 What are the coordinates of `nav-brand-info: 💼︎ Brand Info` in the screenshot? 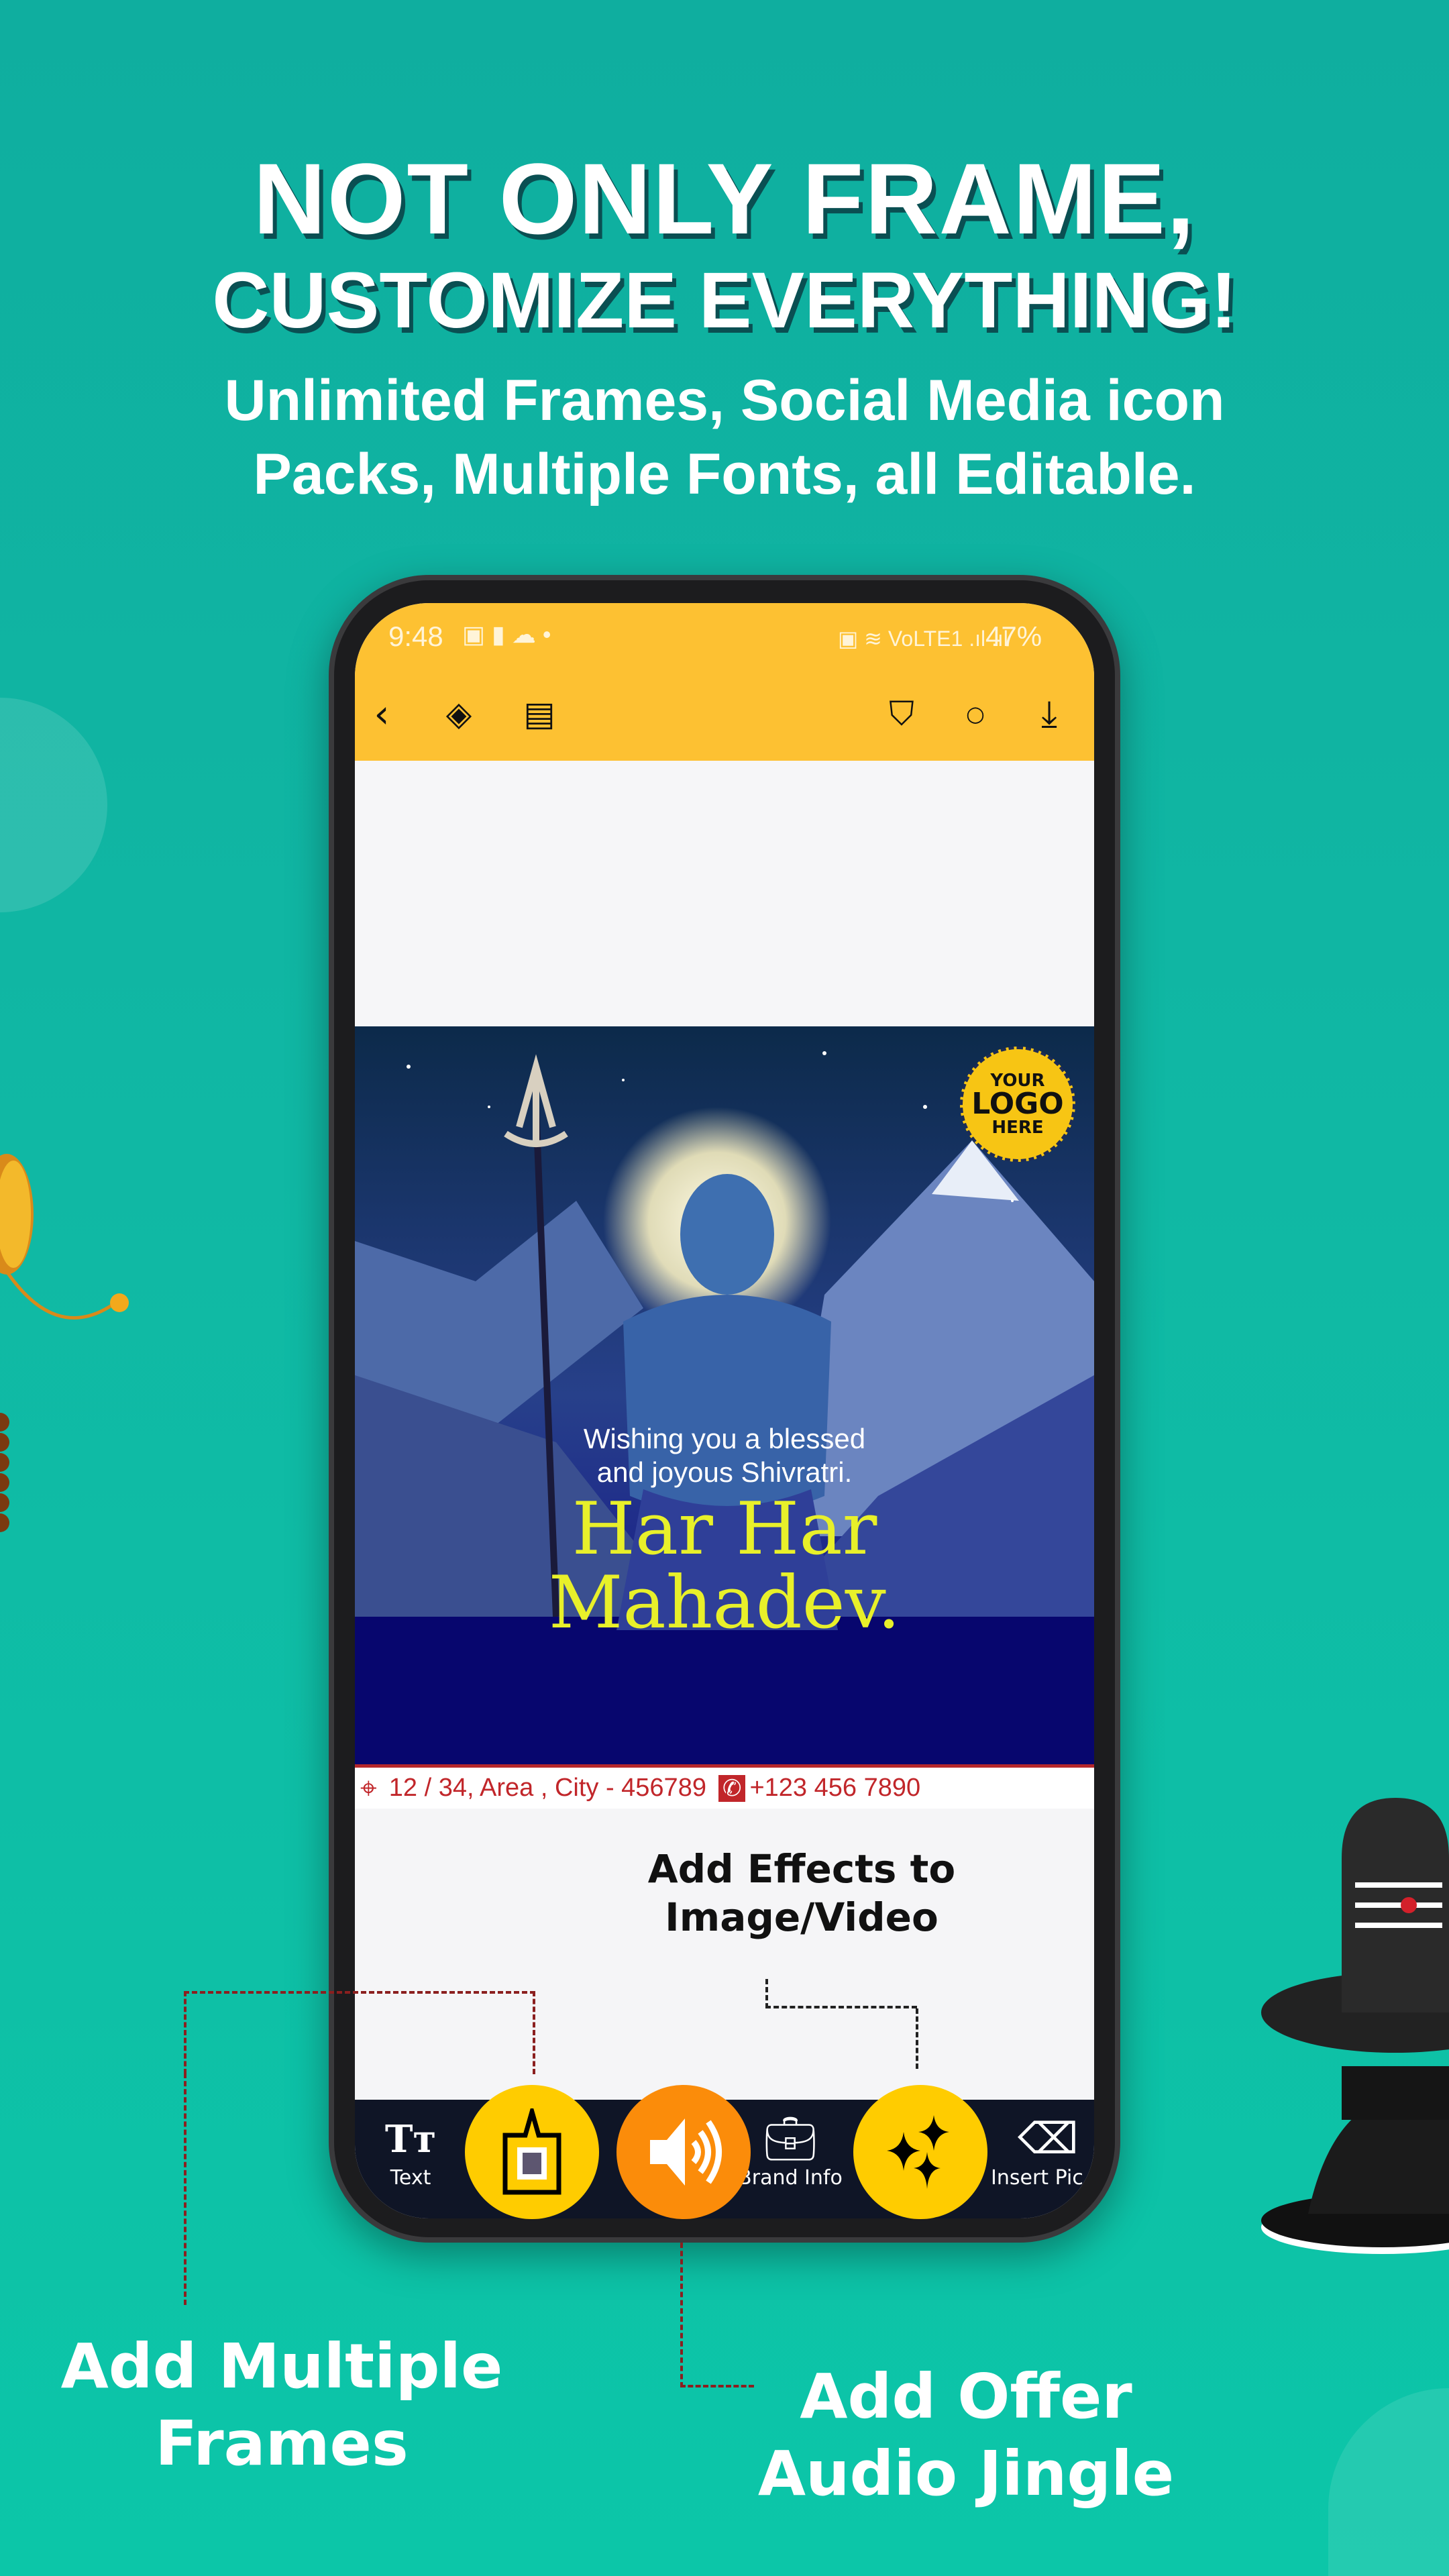 It's located at (790, 2151).